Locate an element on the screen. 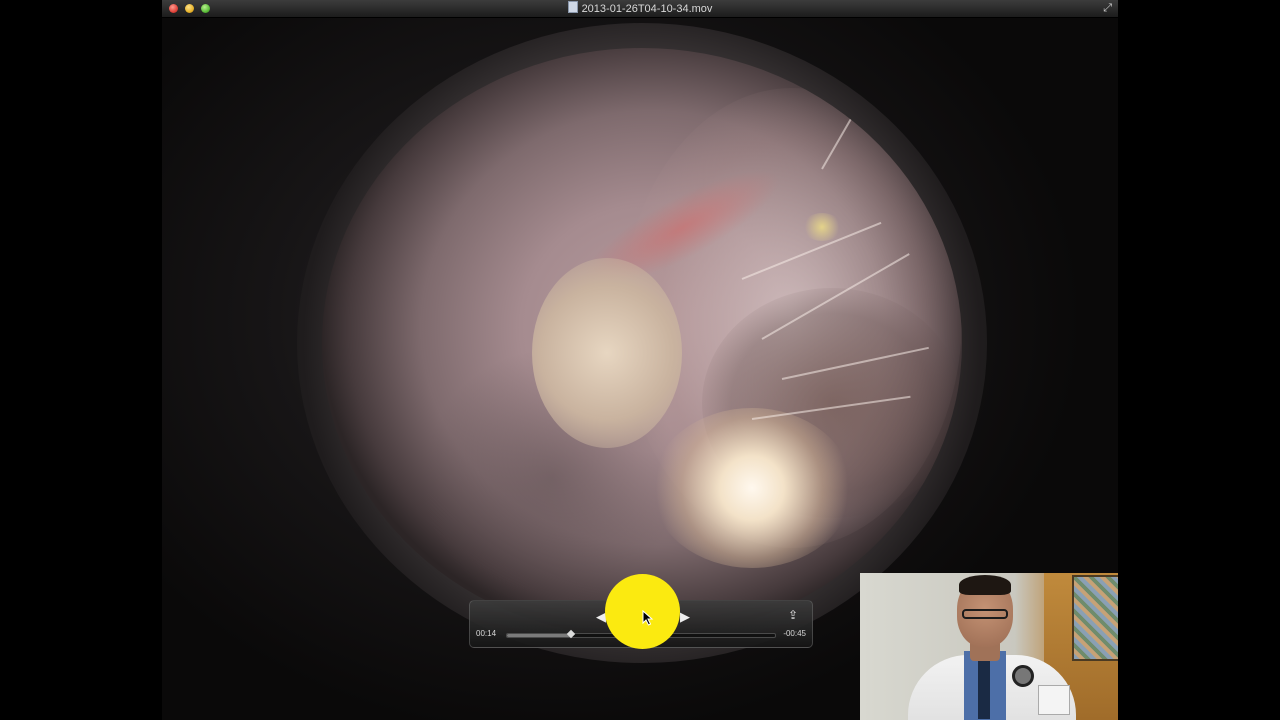 This screenshot has height=720, width=1280. current-time: 00:14 is located at coordinates (486, 633).